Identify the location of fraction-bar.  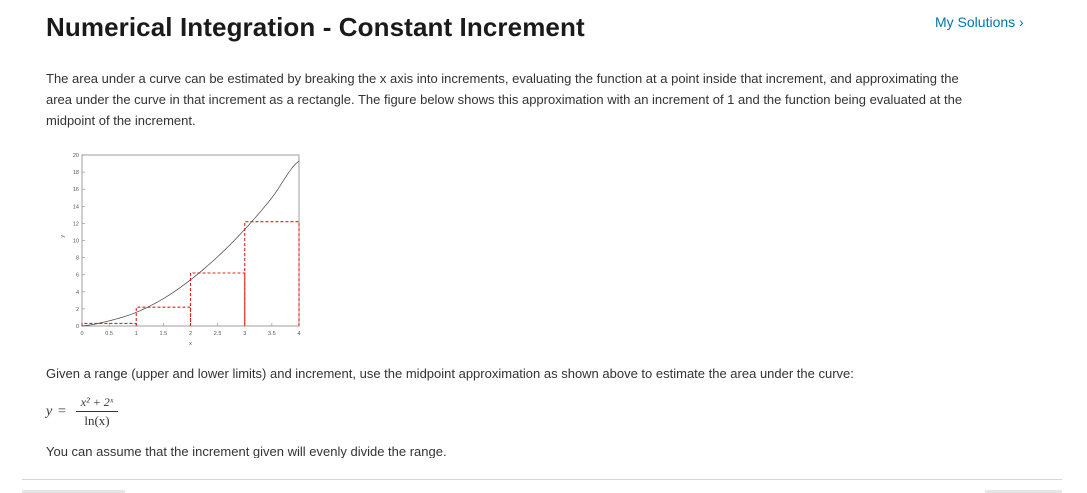
(97, 411).